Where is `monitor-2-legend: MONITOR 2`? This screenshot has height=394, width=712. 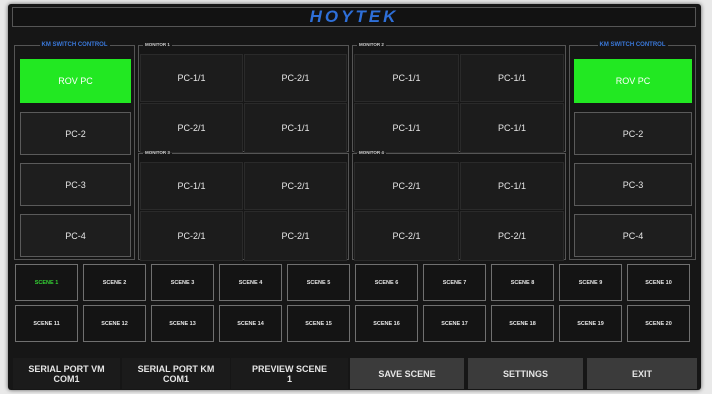
monitor-2-legend: MONITOR 2 is located at coordinates (371, 44).